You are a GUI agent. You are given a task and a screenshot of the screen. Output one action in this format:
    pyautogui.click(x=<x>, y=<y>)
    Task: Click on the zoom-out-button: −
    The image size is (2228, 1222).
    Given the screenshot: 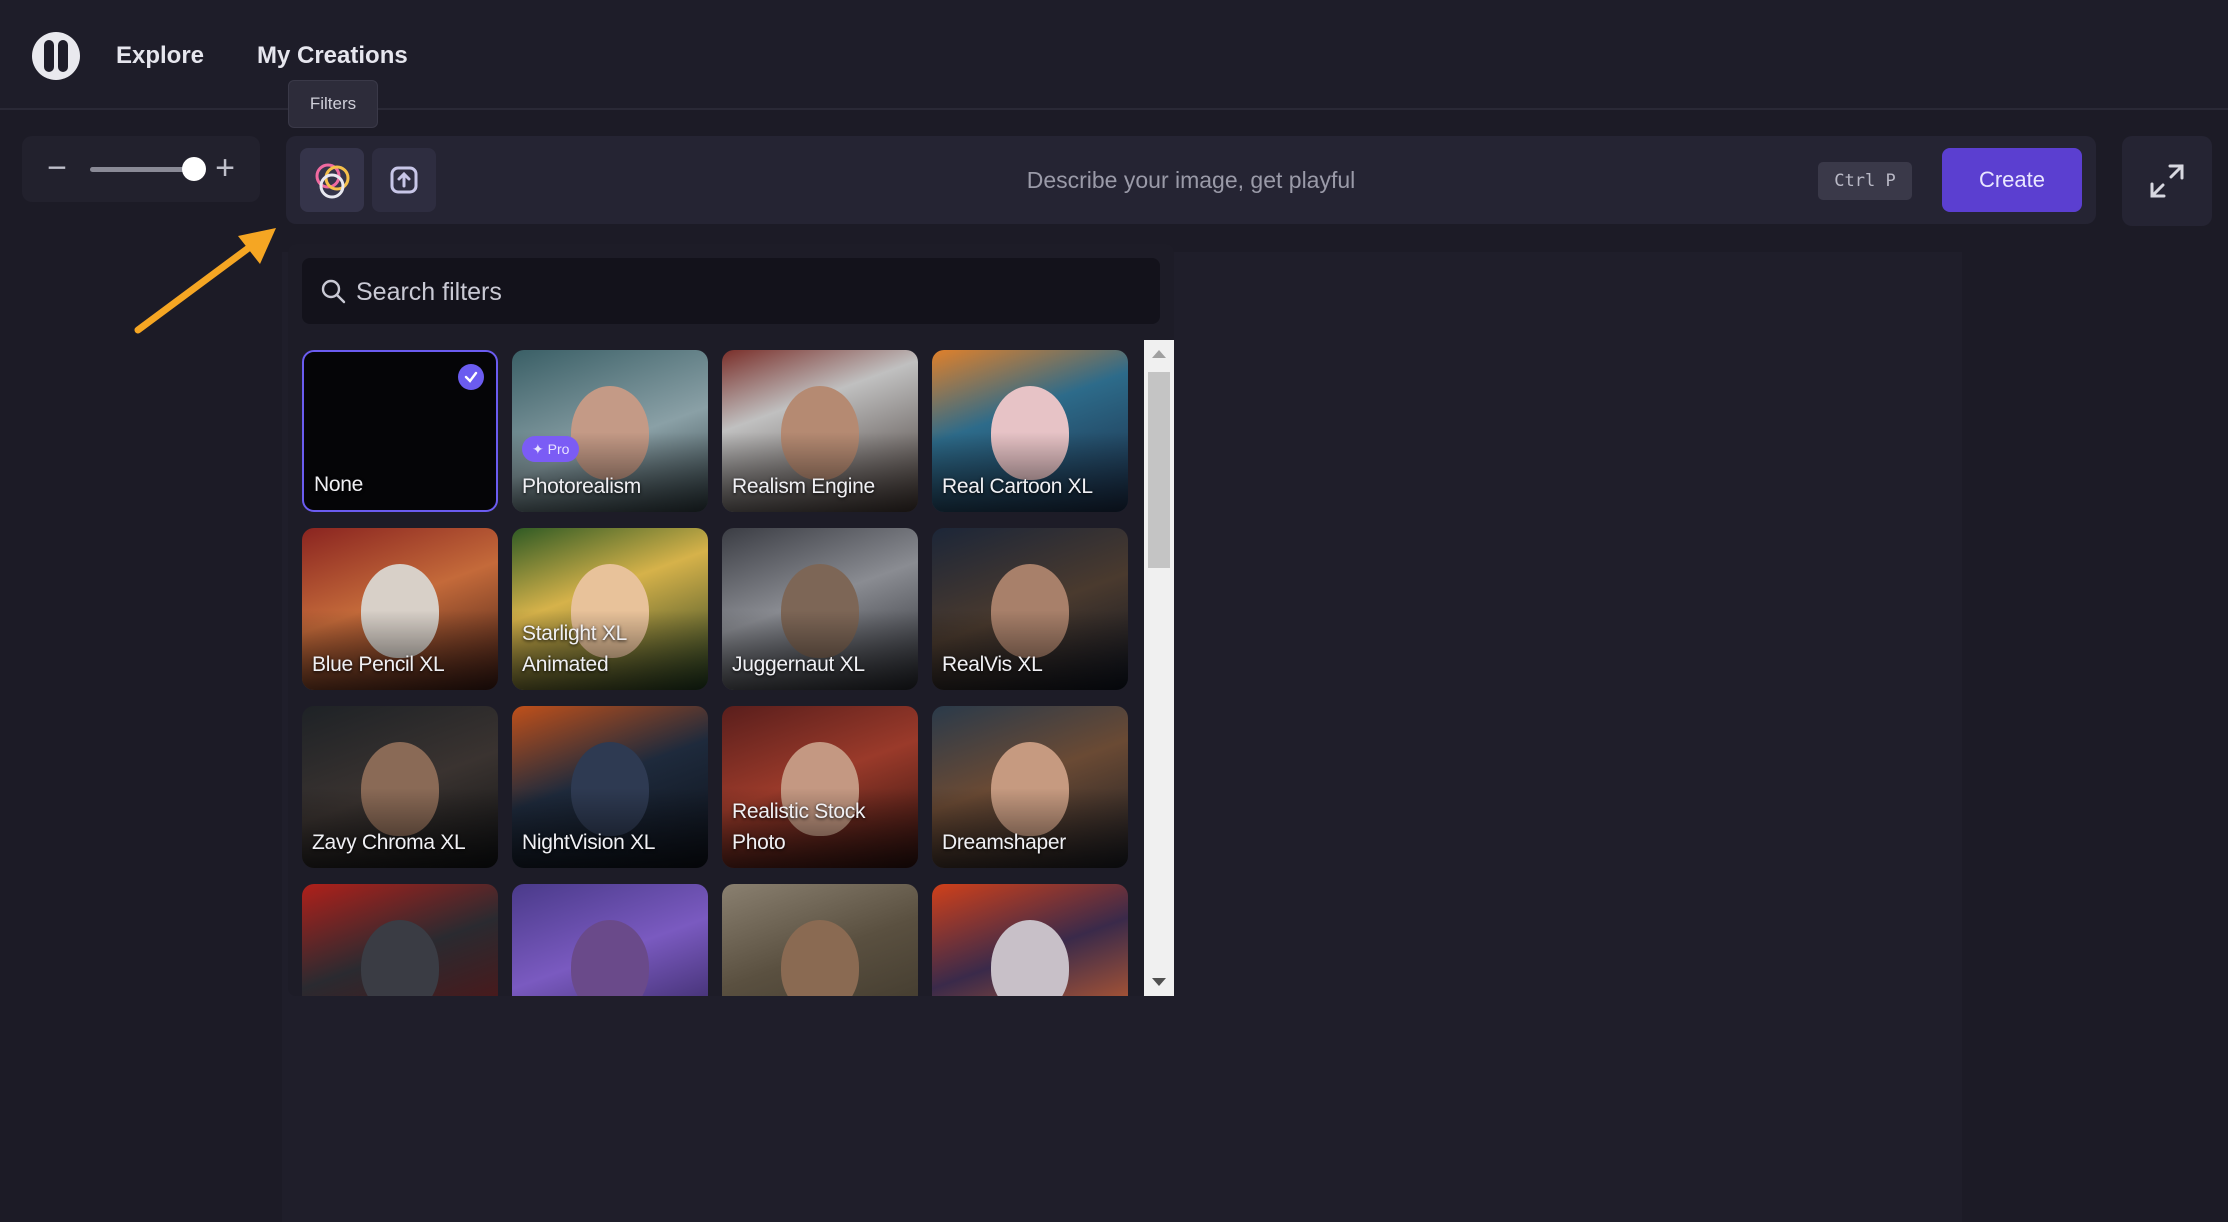 What is the action you would take?
    pyautogui.click(x=57, y=168)
    